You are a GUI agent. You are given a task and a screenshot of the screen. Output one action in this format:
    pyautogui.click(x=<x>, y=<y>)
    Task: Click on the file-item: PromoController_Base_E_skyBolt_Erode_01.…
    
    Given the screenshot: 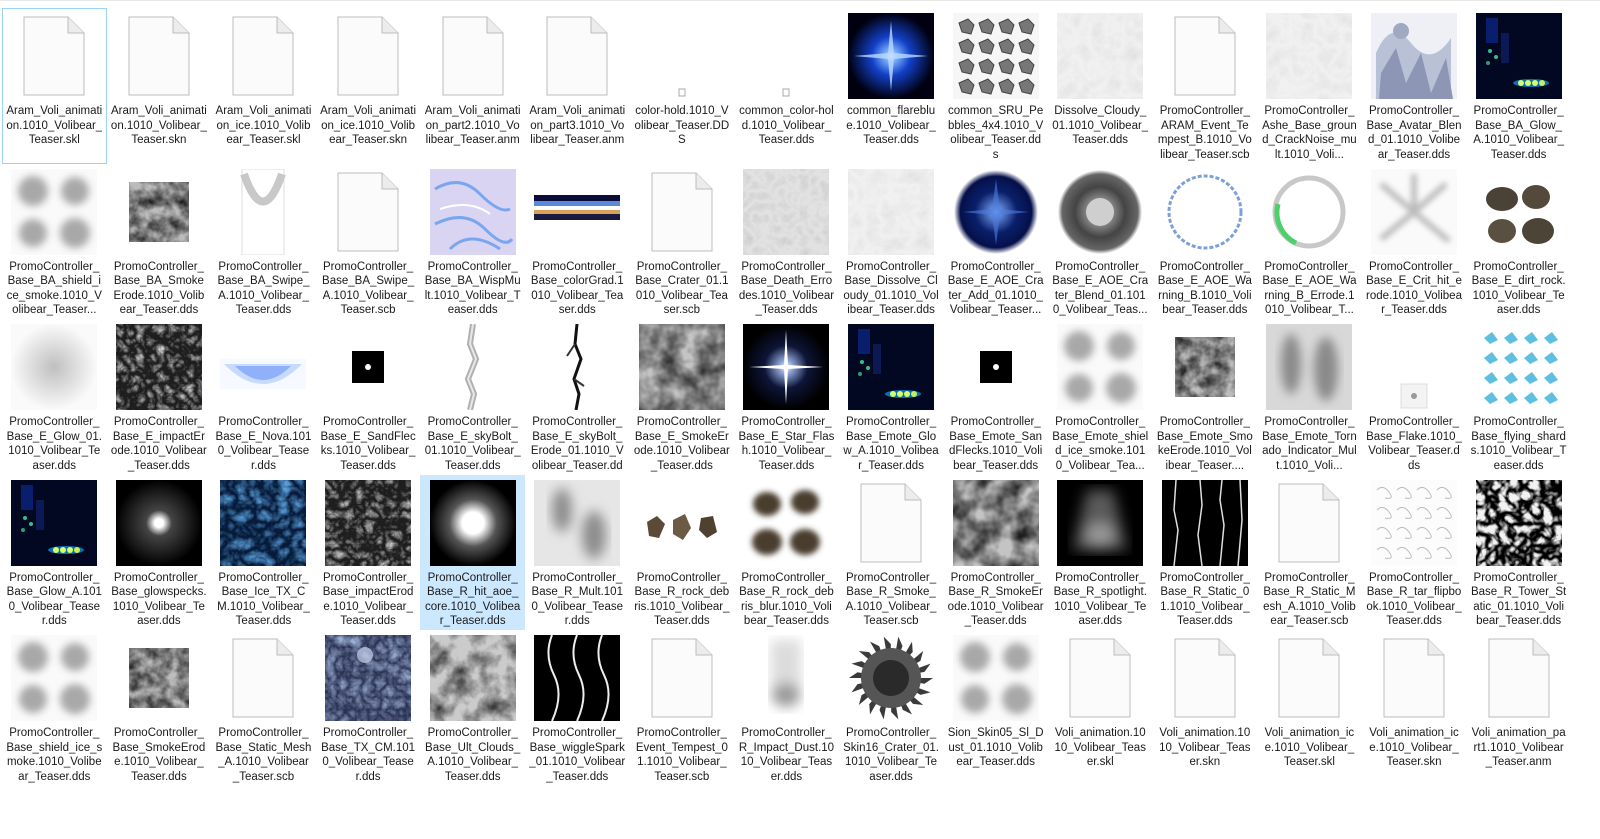 What is the action you would take?
    pyautogui.click(x=577, y=397)
    